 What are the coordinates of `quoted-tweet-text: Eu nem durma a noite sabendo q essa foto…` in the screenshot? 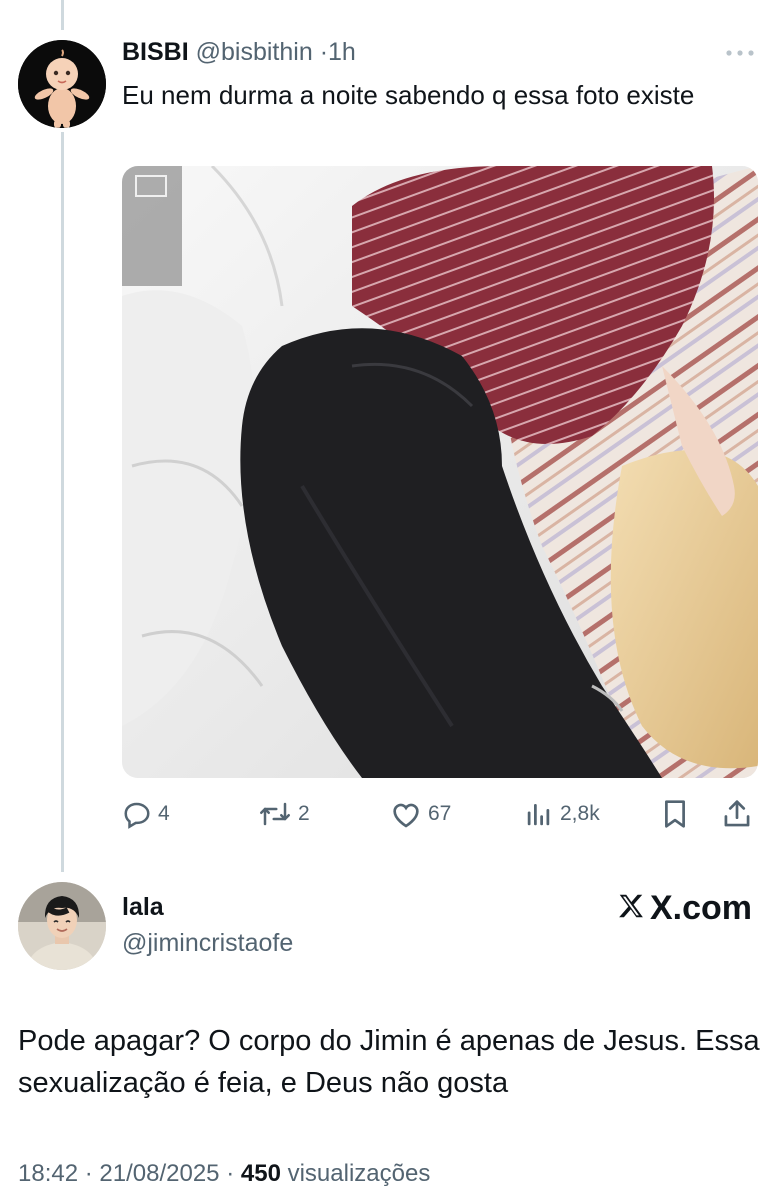 It's located at (408, 95).